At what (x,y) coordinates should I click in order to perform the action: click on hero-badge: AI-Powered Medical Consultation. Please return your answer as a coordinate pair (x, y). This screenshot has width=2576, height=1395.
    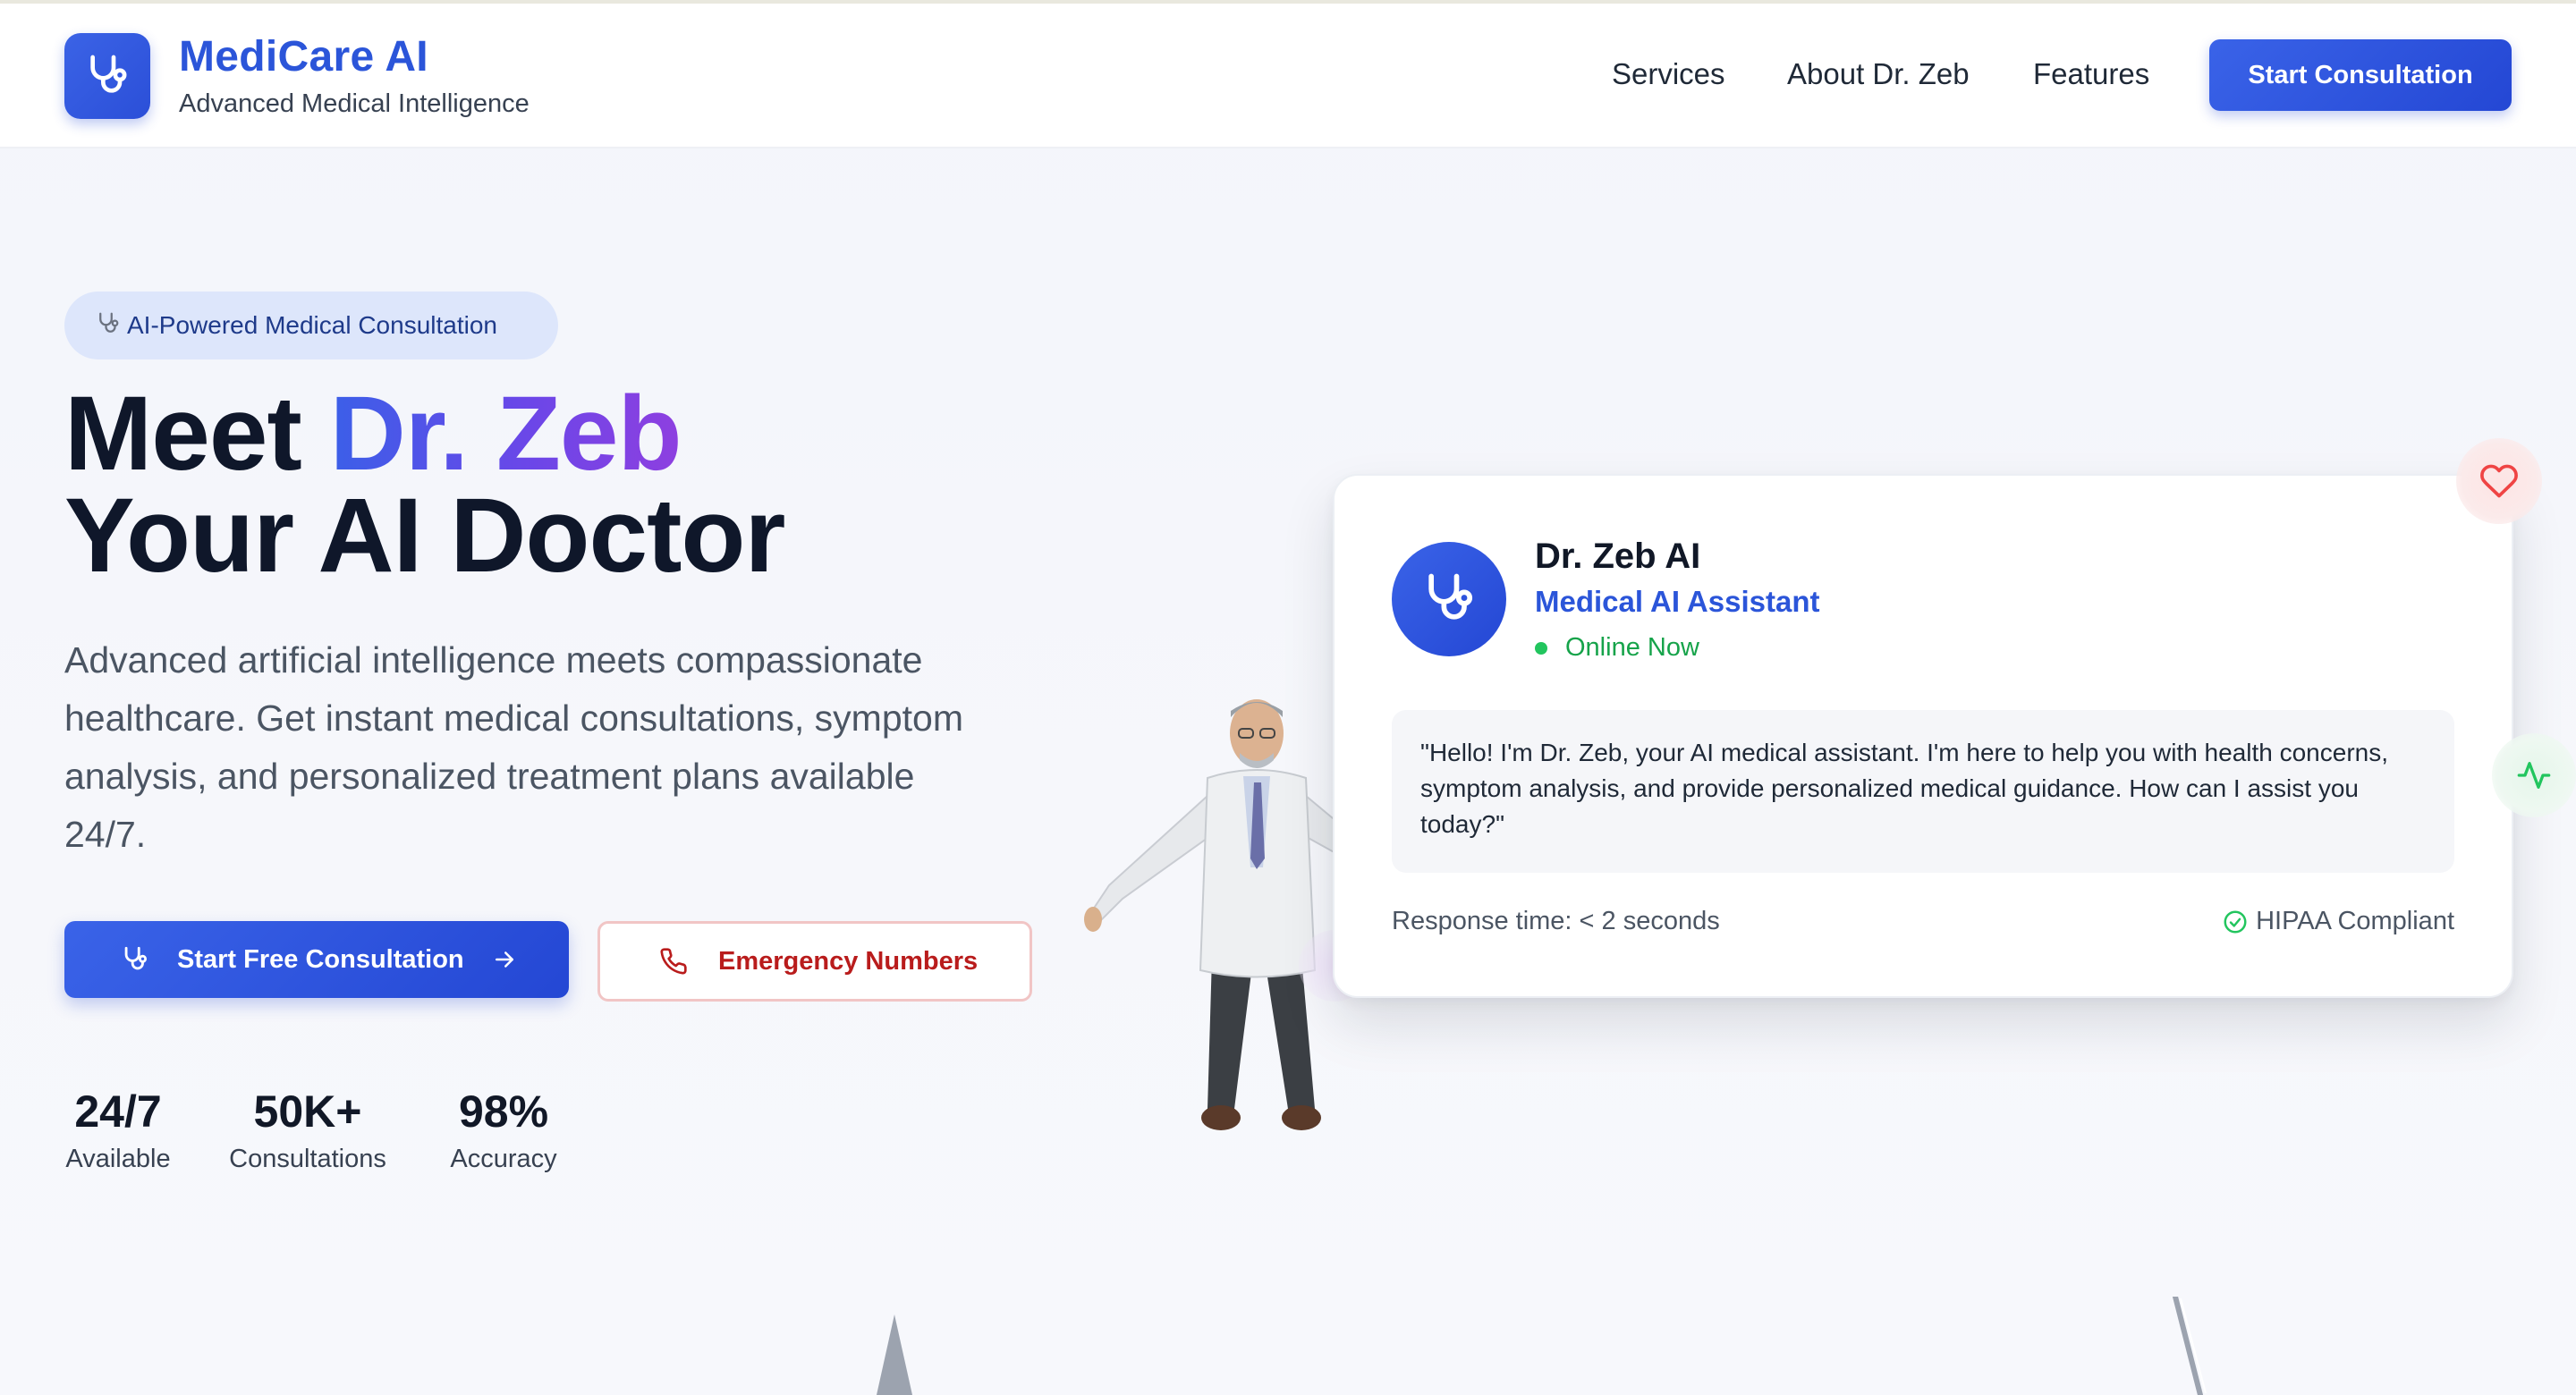
    Looking at the image, I should click on (311, 325).